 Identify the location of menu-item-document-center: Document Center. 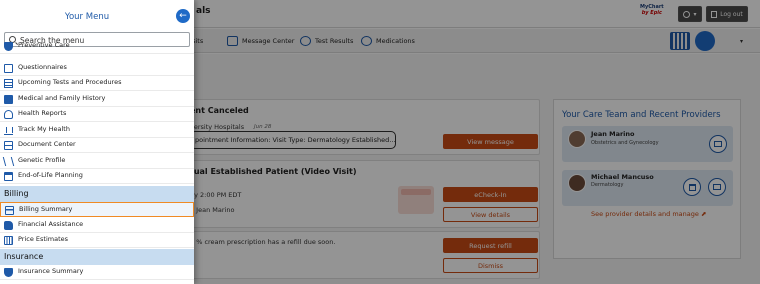
(97, 145).